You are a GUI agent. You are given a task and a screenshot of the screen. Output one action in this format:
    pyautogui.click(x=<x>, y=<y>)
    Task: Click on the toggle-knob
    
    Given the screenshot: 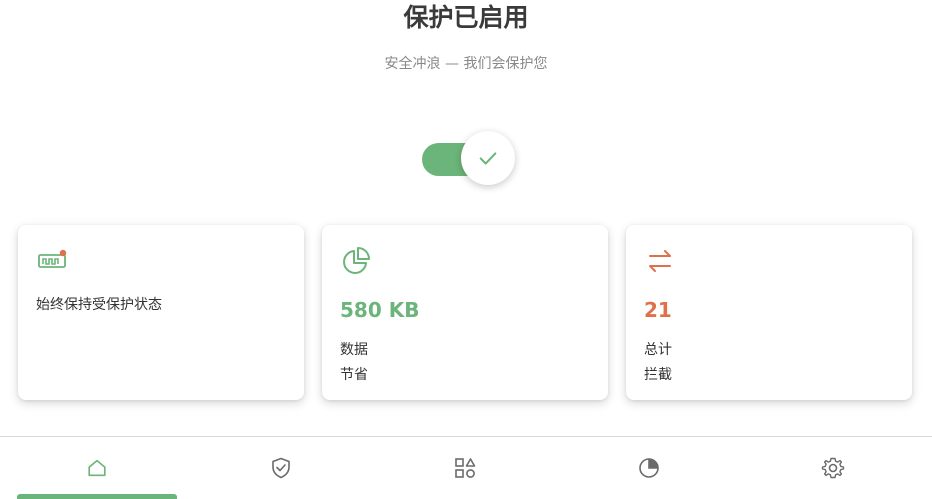 What is the action you would take?
    pyautogui.click(x=488, y=158)
    